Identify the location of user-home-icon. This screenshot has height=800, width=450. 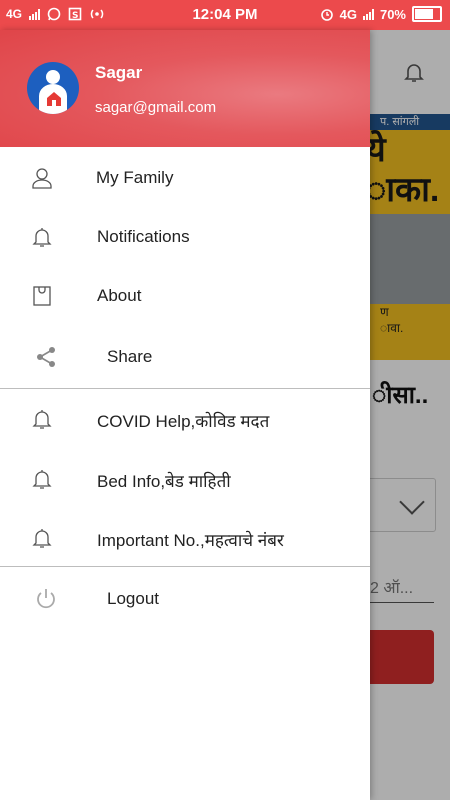
(53, 92).